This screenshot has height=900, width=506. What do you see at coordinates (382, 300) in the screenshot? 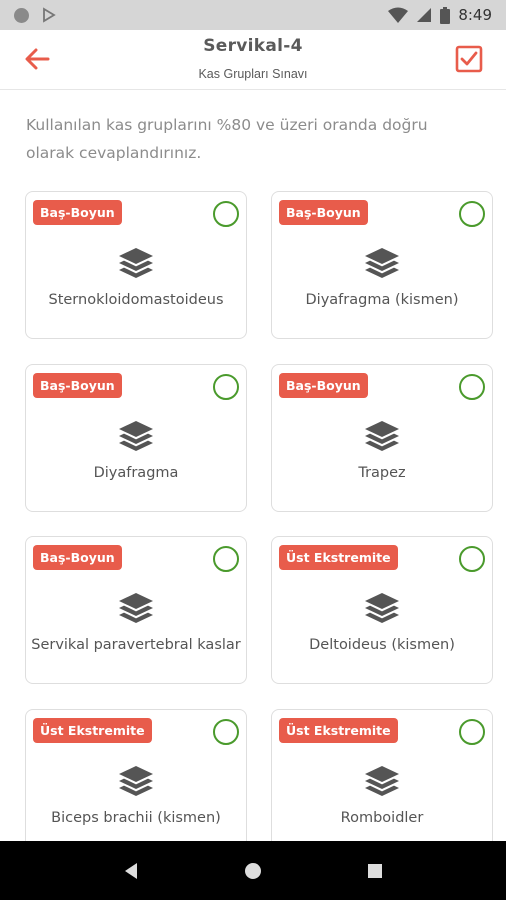
I see `muscle-name: Diyafragma (kismen)` at bounding box center [382, 300].